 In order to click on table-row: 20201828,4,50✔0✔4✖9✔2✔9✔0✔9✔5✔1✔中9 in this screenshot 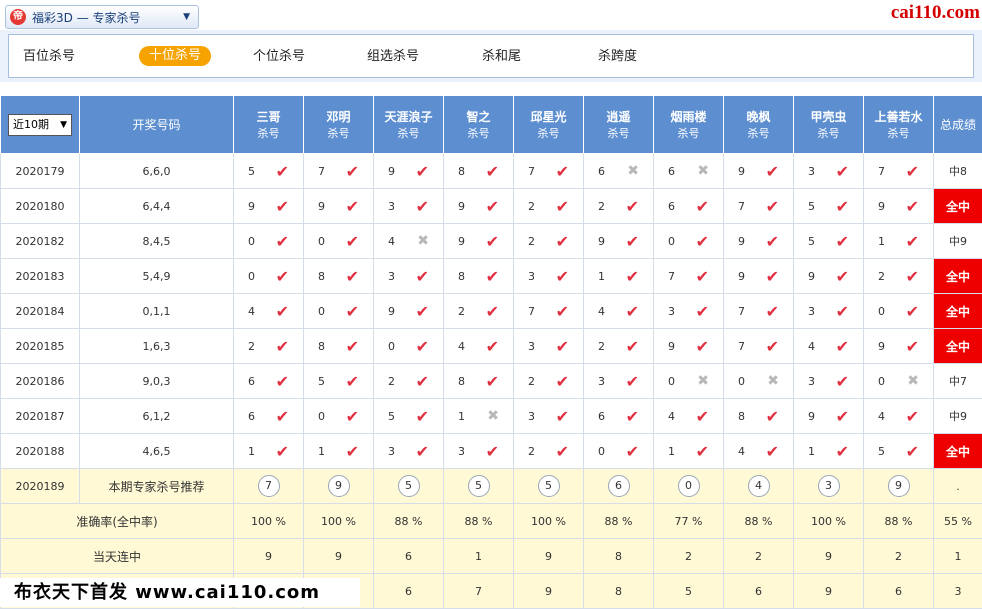, I will do `click(491, 241)`.